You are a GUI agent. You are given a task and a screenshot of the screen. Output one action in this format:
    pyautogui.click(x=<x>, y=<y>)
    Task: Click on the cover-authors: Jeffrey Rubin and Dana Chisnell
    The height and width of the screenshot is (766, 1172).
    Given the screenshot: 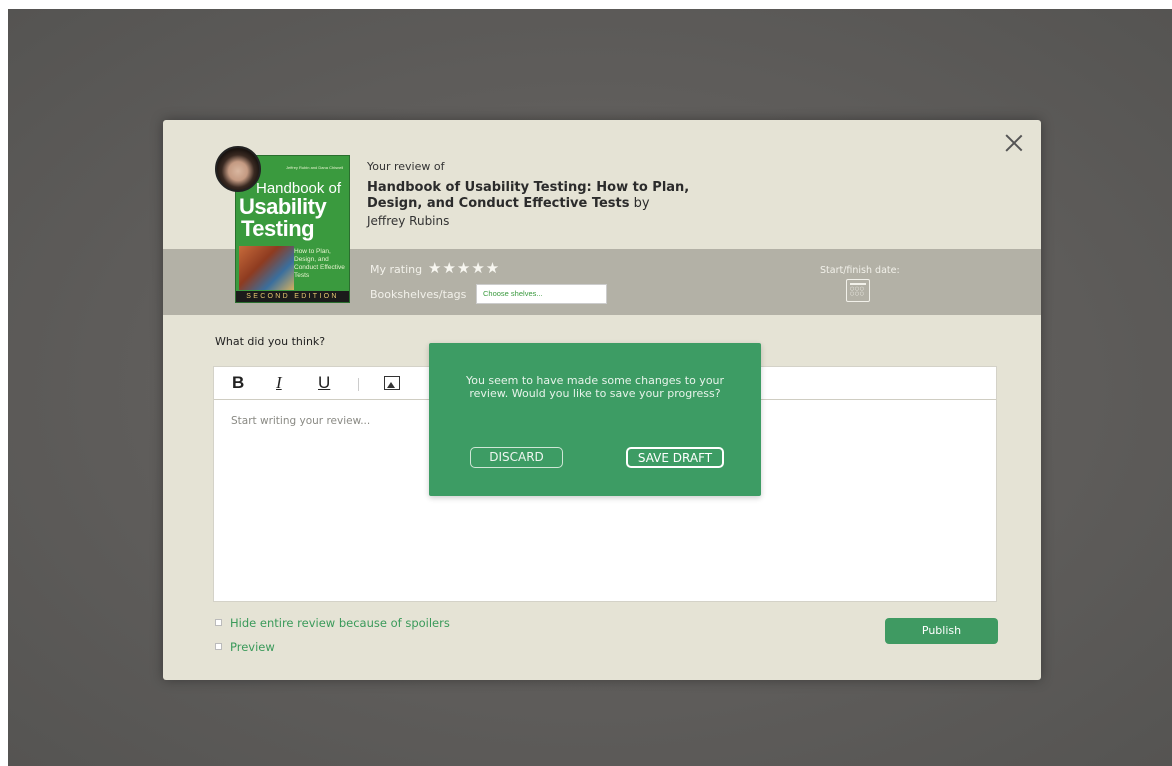 What is the action you would take?
    pyautogui.click(x=315, y=167)
    